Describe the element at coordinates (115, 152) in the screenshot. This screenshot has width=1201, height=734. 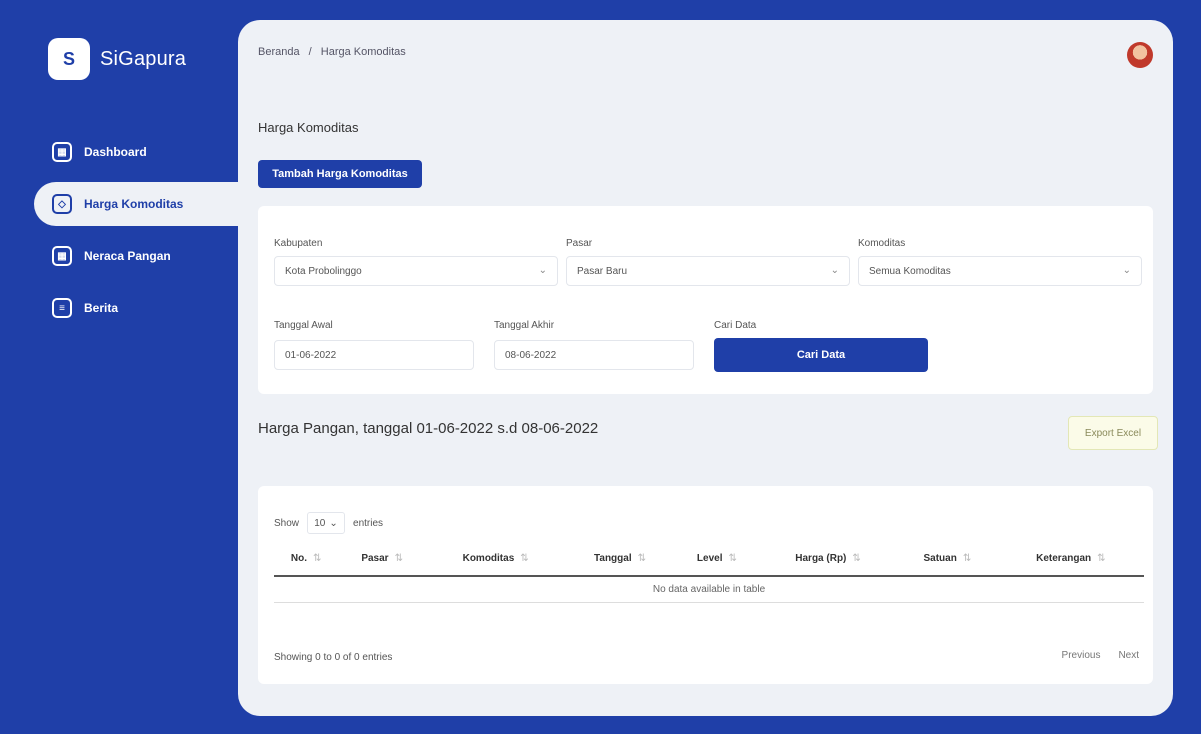
I see `sidebar-item-label: Dashboard` at that location.